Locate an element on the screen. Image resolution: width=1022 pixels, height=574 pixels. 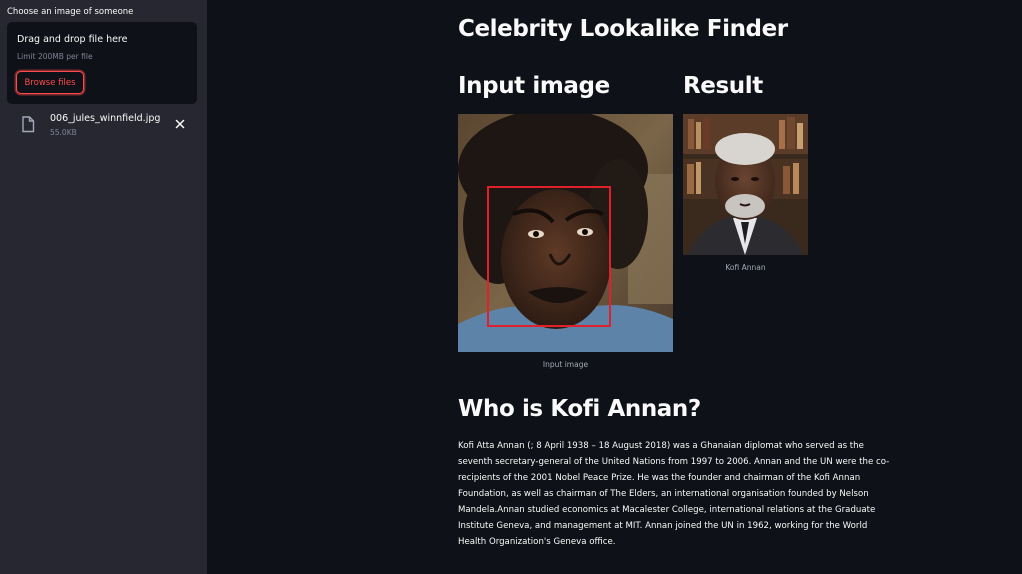
result-image is located at coordinates (745, 184).